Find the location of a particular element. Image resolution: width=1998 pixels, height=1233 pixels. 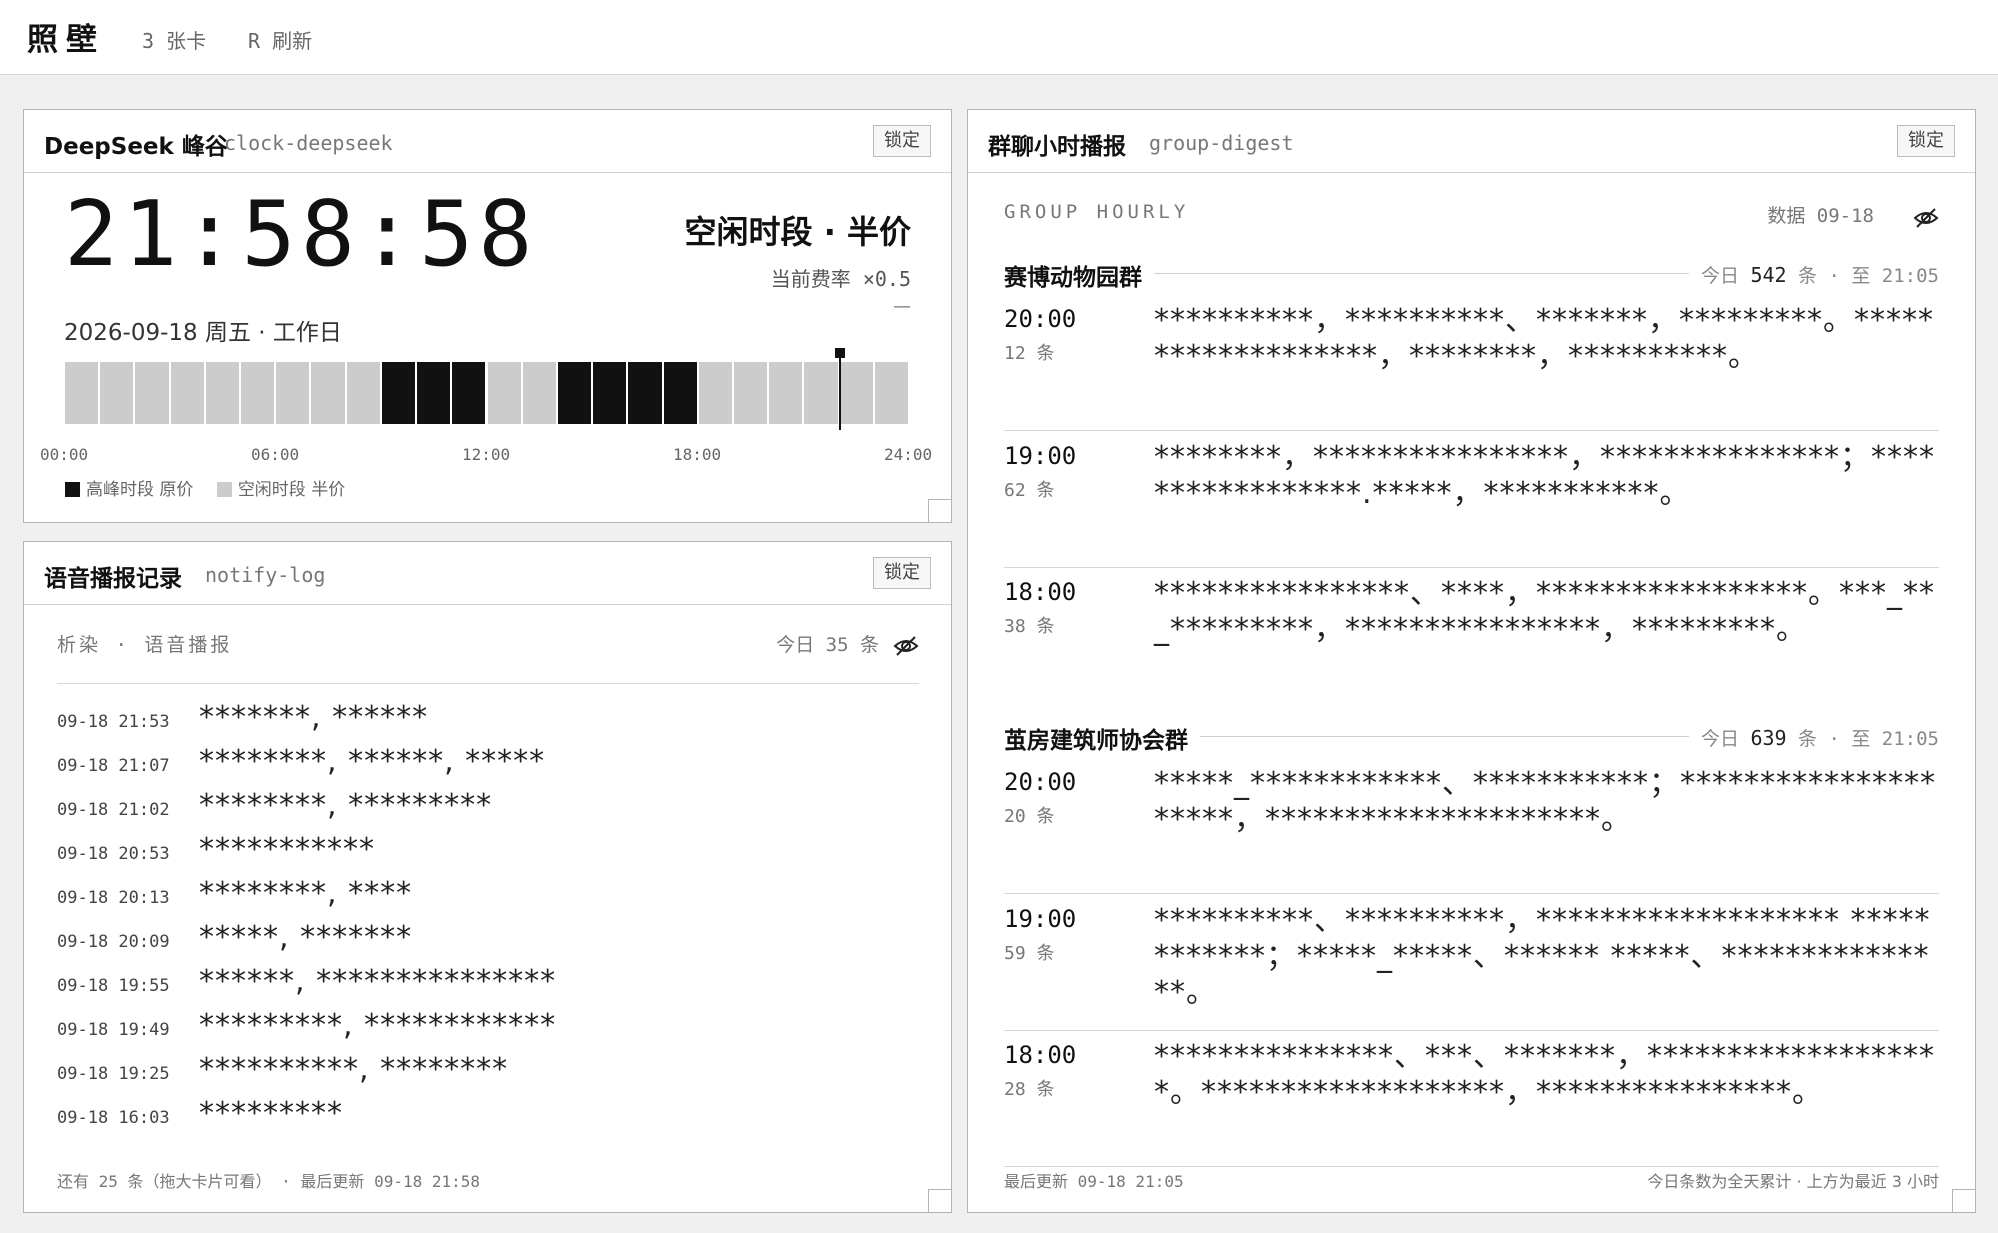

log-text: ********, **** is located at coordinates (306, 893).